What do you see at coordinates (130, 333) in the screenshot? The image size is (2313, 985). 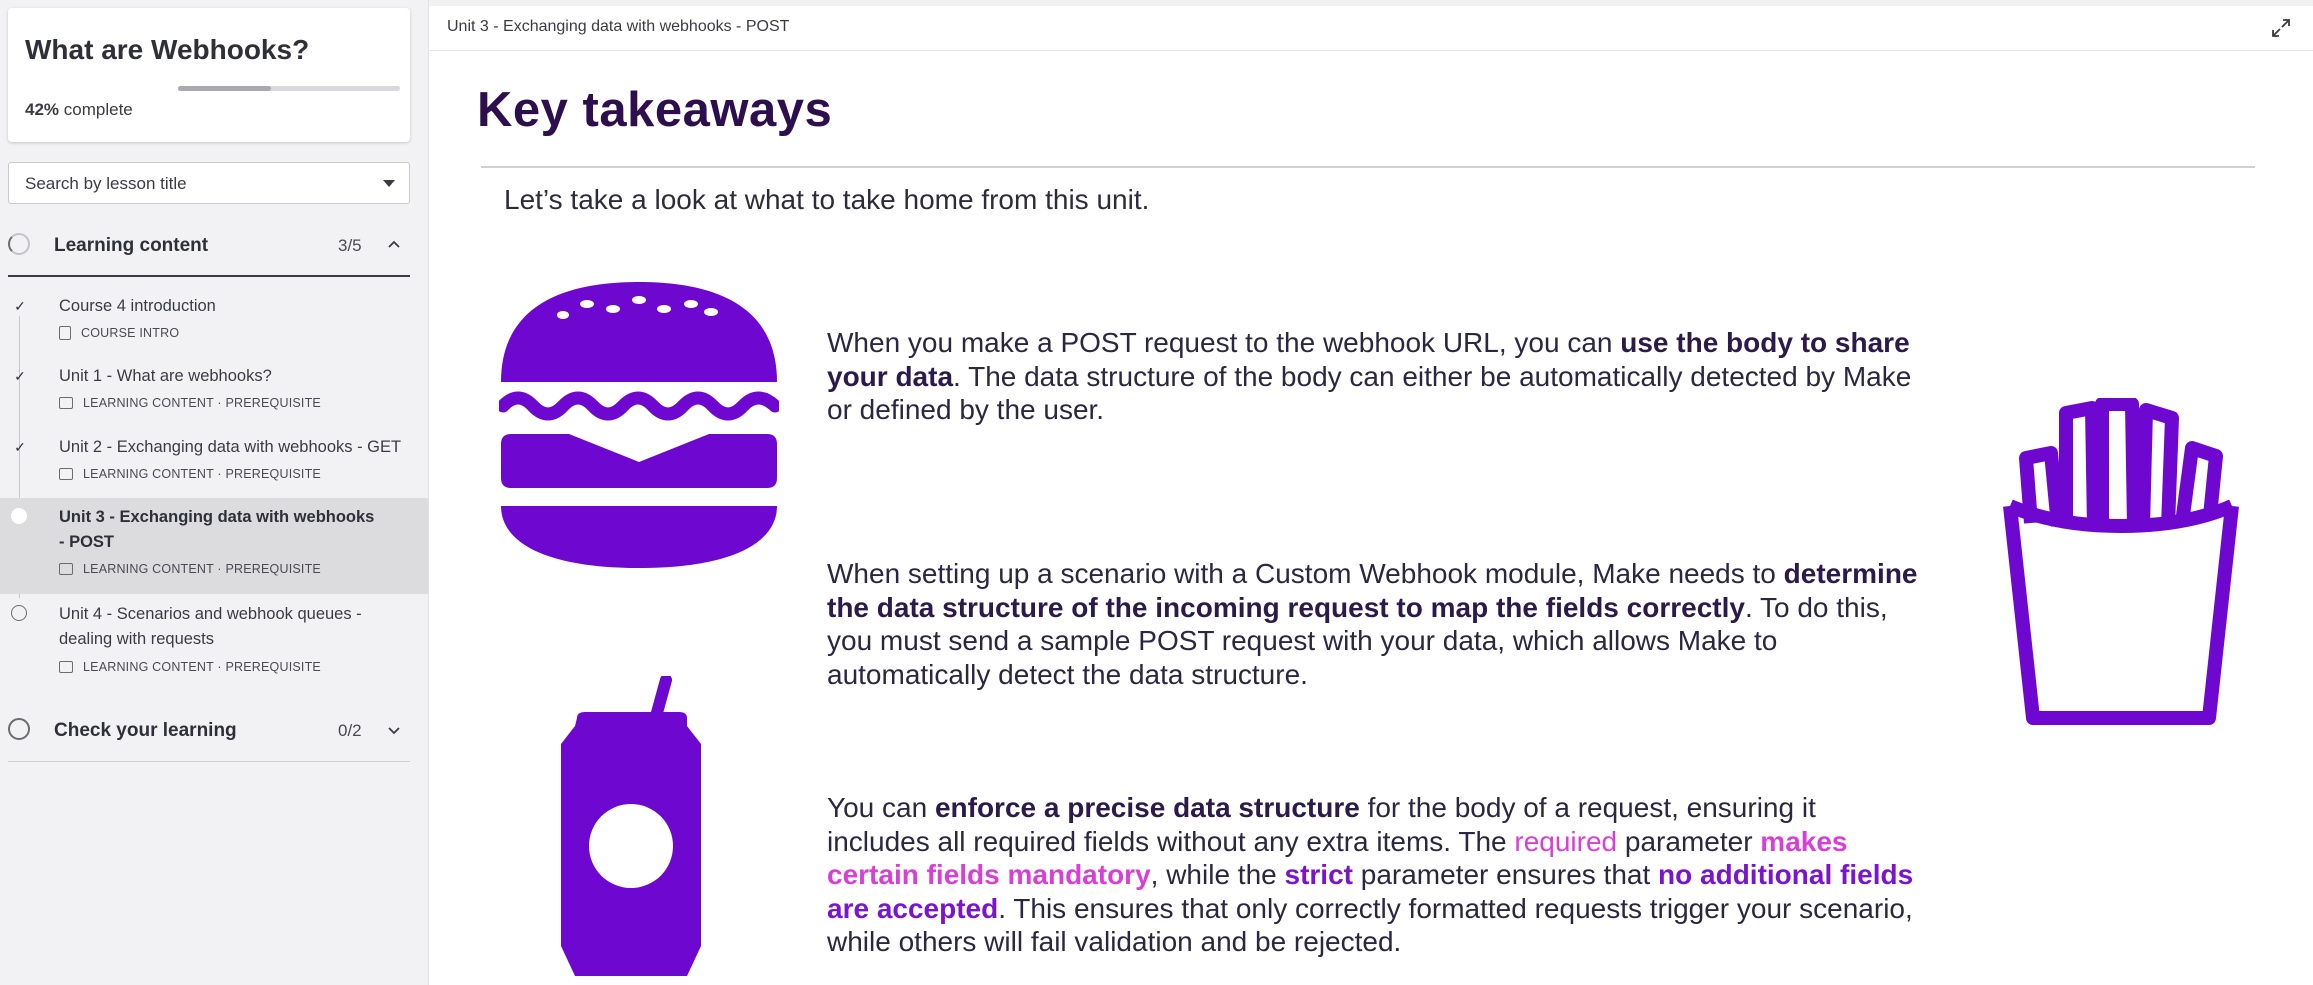 I see `lesson-meta-text: COURSE INTRO` at bounding box center [130, 333].